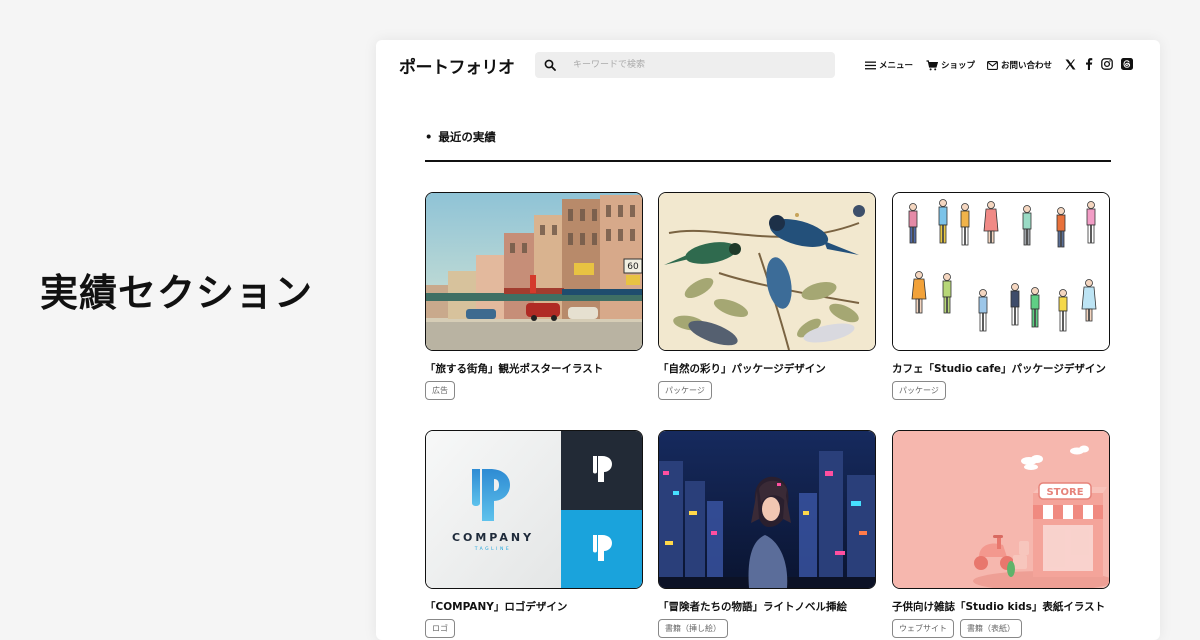 Image resolution: width=1200 pixels, height=640 pixels. I want to click on work-thumbnail-company-logo: COMPANY TAGLINE, so click(534, 509).